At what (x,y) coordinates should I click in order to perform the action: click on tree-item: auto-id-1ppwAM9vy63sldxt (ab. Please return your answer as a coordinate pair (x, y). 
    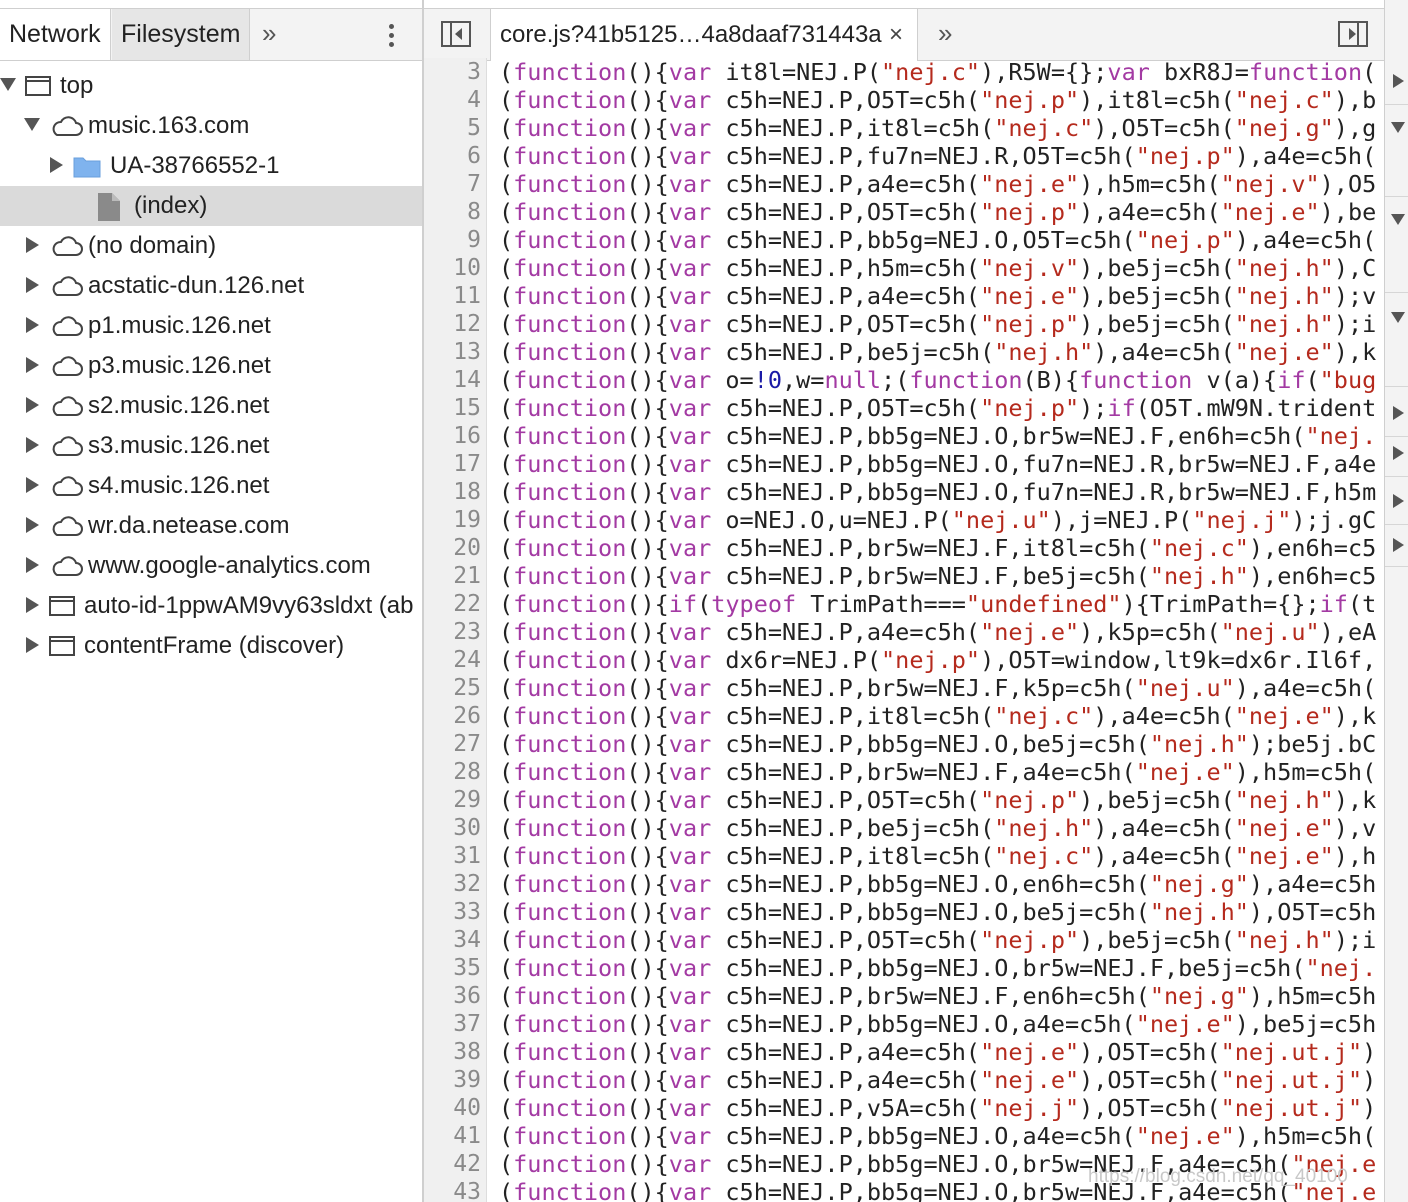
    Looking at the image, I should click on (211, 606).